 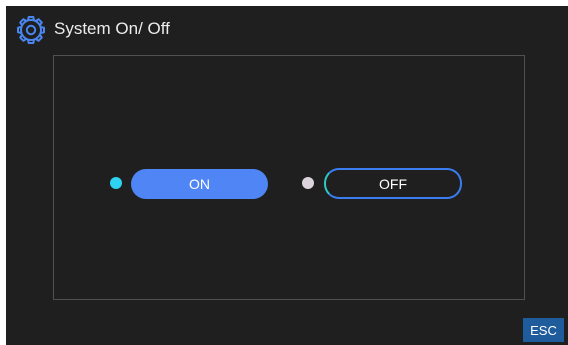 I want to click on on-button: ON, so click(x=199, y=184).